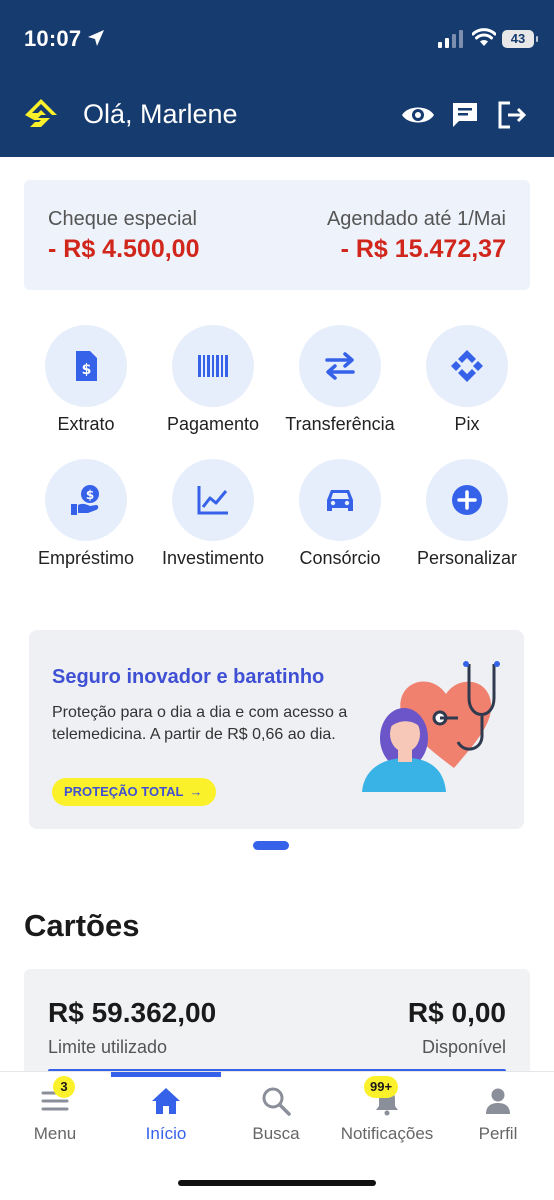 This screenshot has width=554, height=1200. What do you see at coordinates (467, 424) in the screenshot?
I see `shortcut-label: Pix` at bounding box center [467, 424].